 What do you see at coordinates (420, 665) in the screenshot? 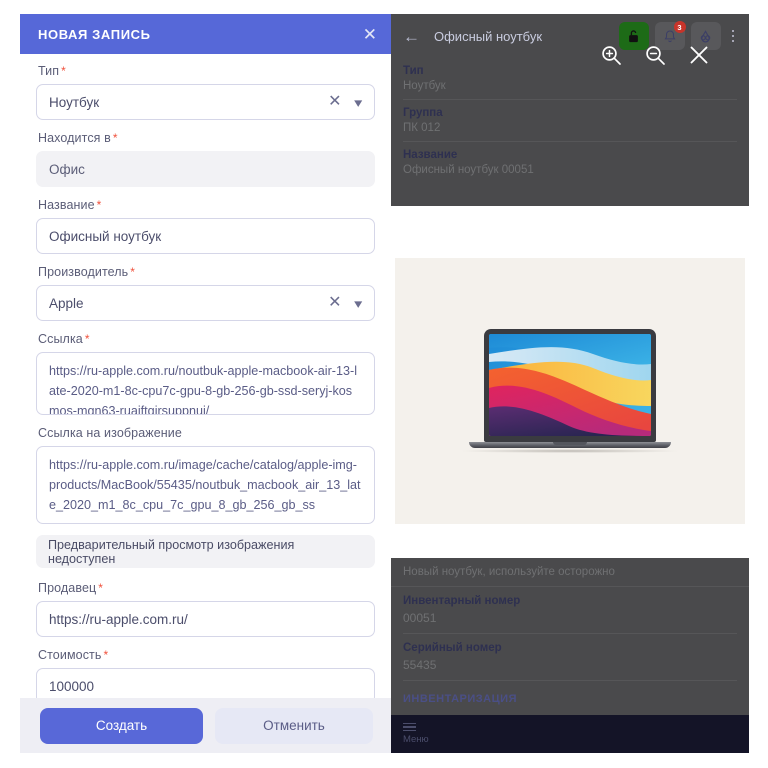
I see `detail-value: 55435` at bounding box center [420, 665].